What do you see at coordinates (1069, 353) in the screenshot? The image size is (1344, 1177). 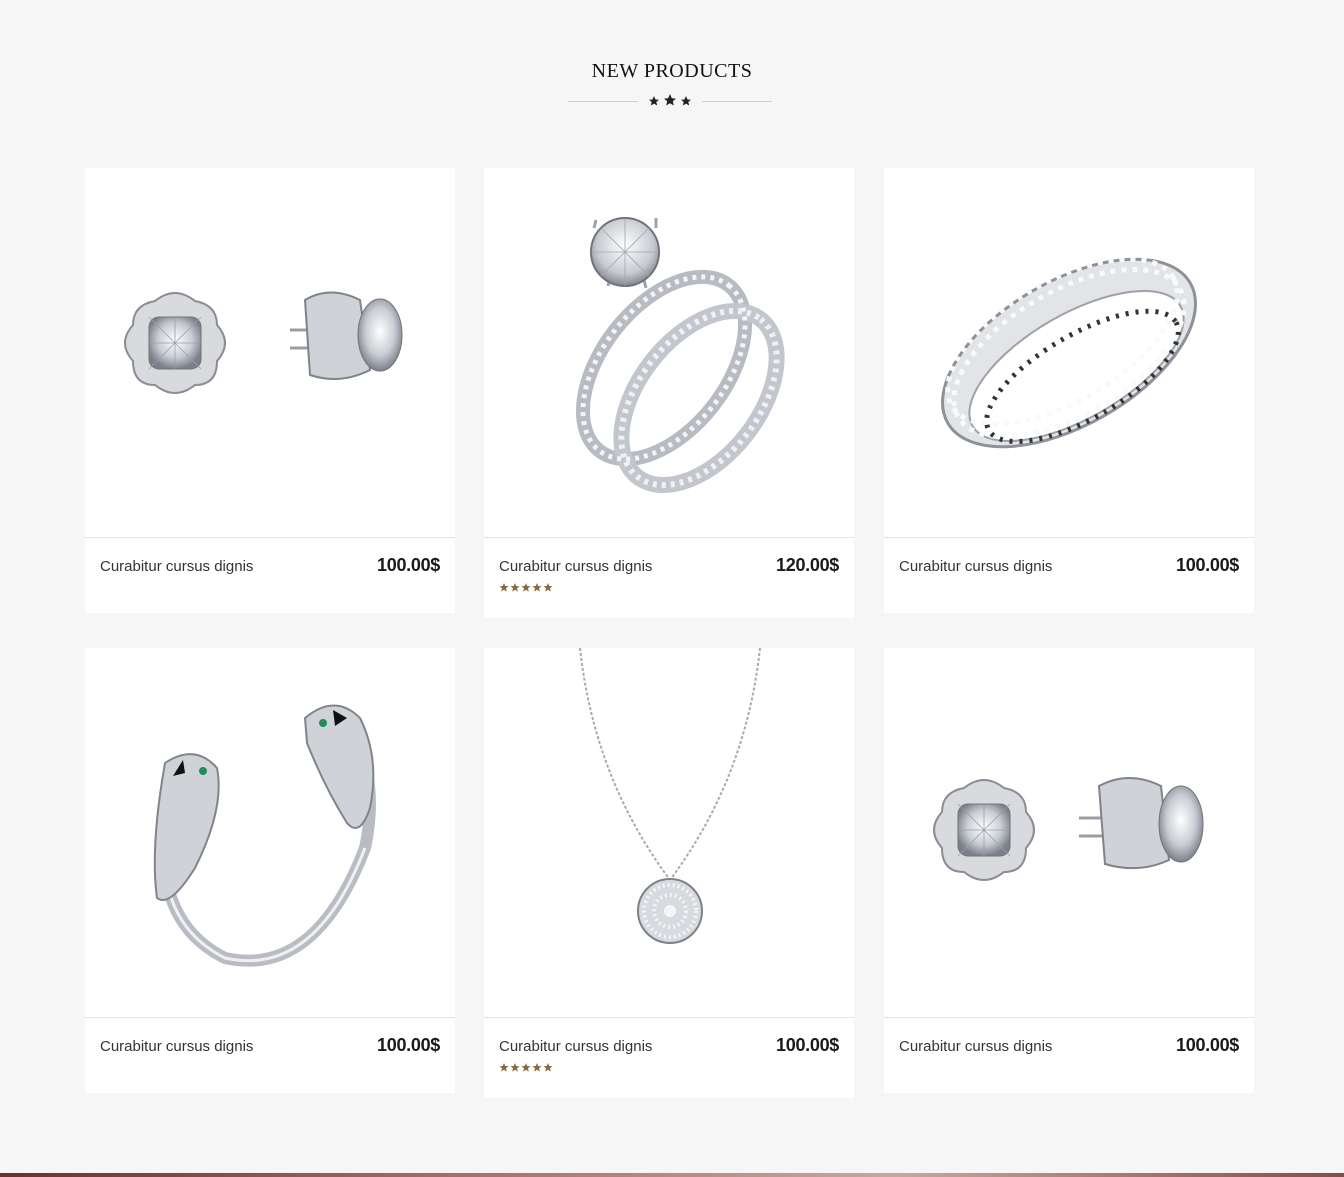 I see `eternity-band-image` at bounding box center [1069, 353].